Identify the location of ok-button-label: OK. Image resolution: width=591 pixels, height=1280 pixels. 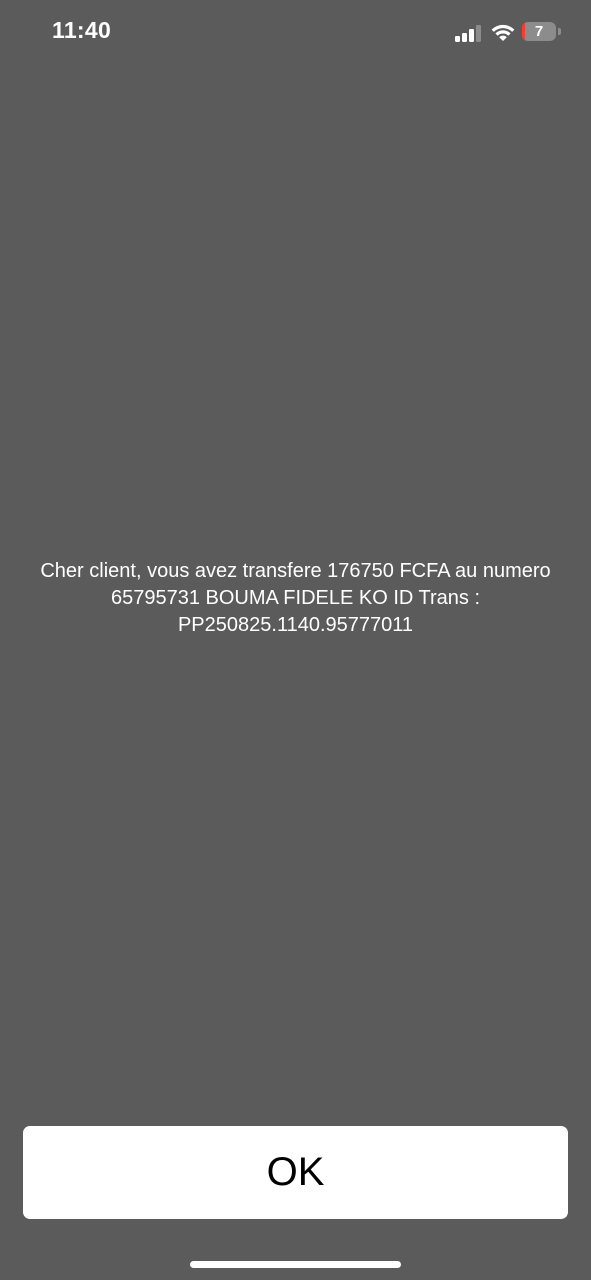
(295, 1172).